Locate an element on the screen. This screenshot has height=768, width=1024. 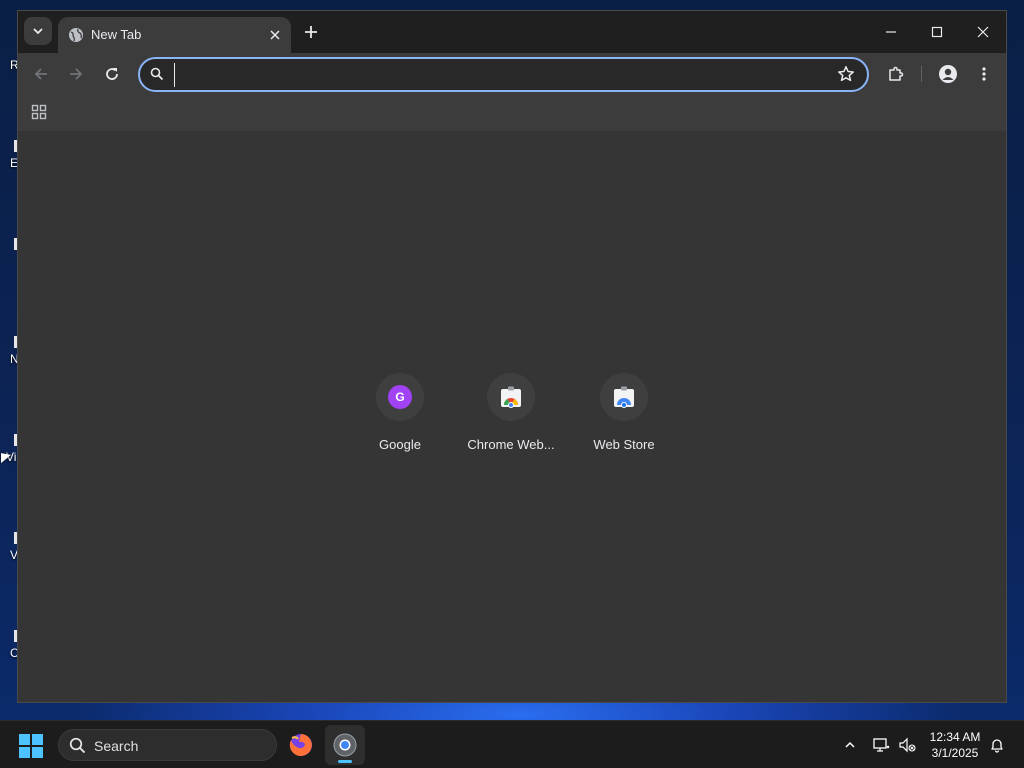
plus-icon is located at coordinates (311, 32).